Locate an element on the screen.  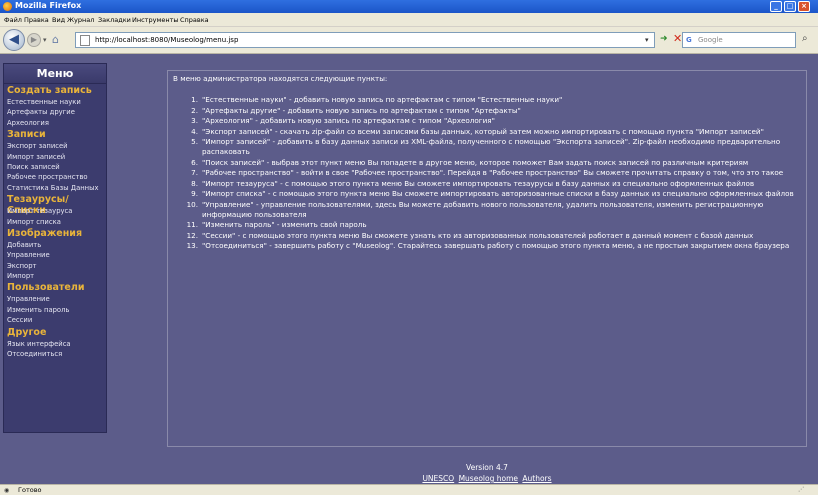
url-input: http://localhost:8080/Museolog/menu.jsp is located at coordinates (166, 40).